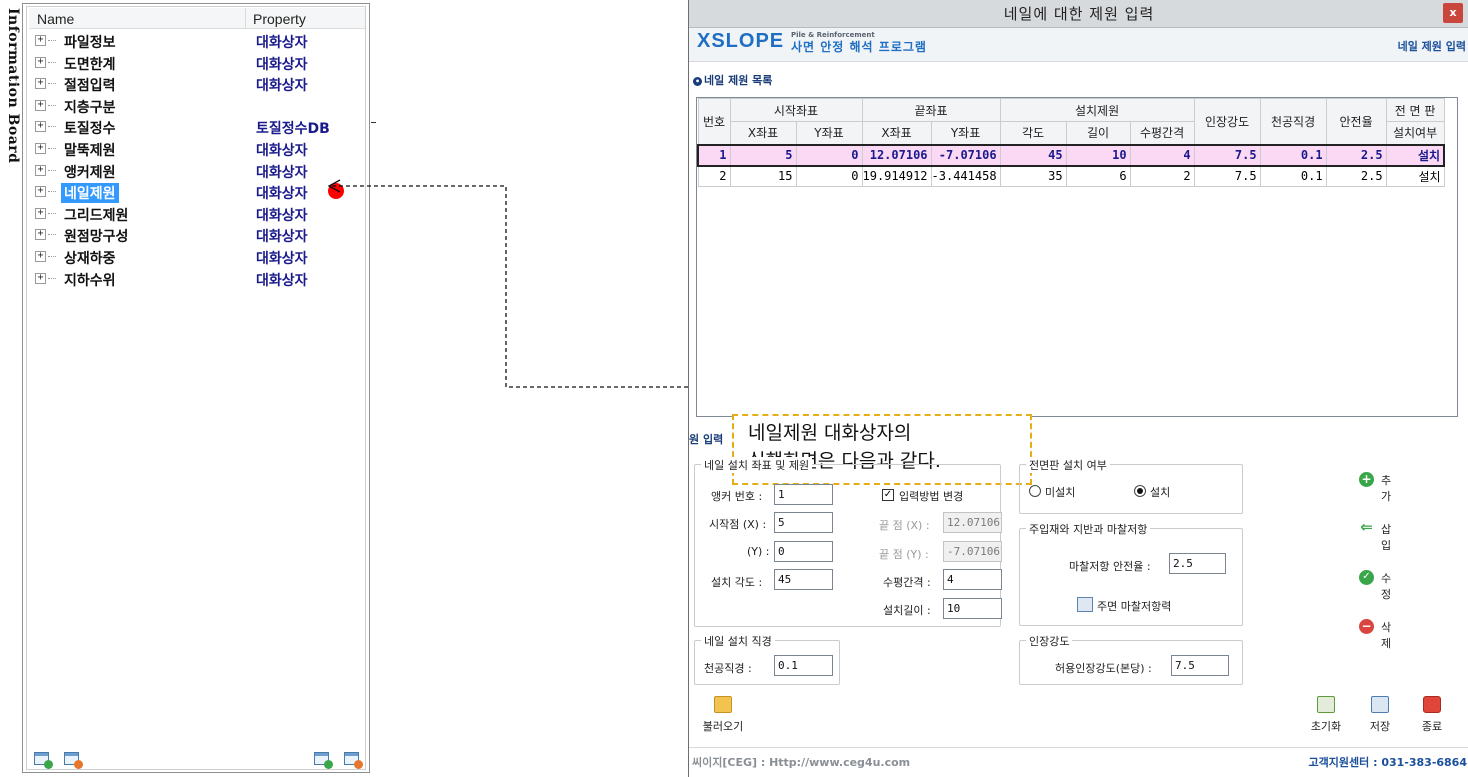 The width and height of the screenshot is (1468, 777). I want to click on load-button: 불러오기, so click(723, 716).